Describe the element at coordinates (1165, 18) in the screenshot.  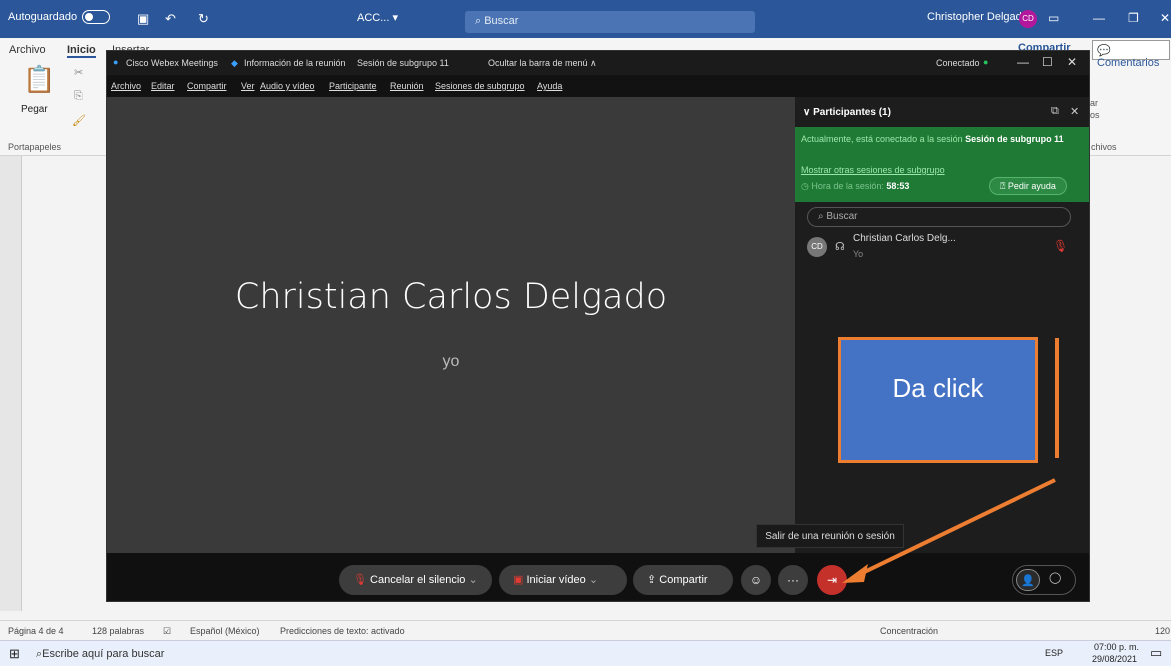
I see `close-icon: ✕` at that location.